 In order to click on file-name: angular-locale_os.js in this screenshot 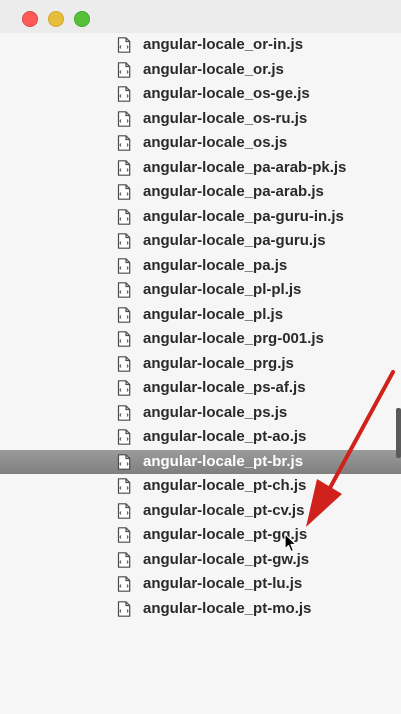, I will do `click(215, 142)`.